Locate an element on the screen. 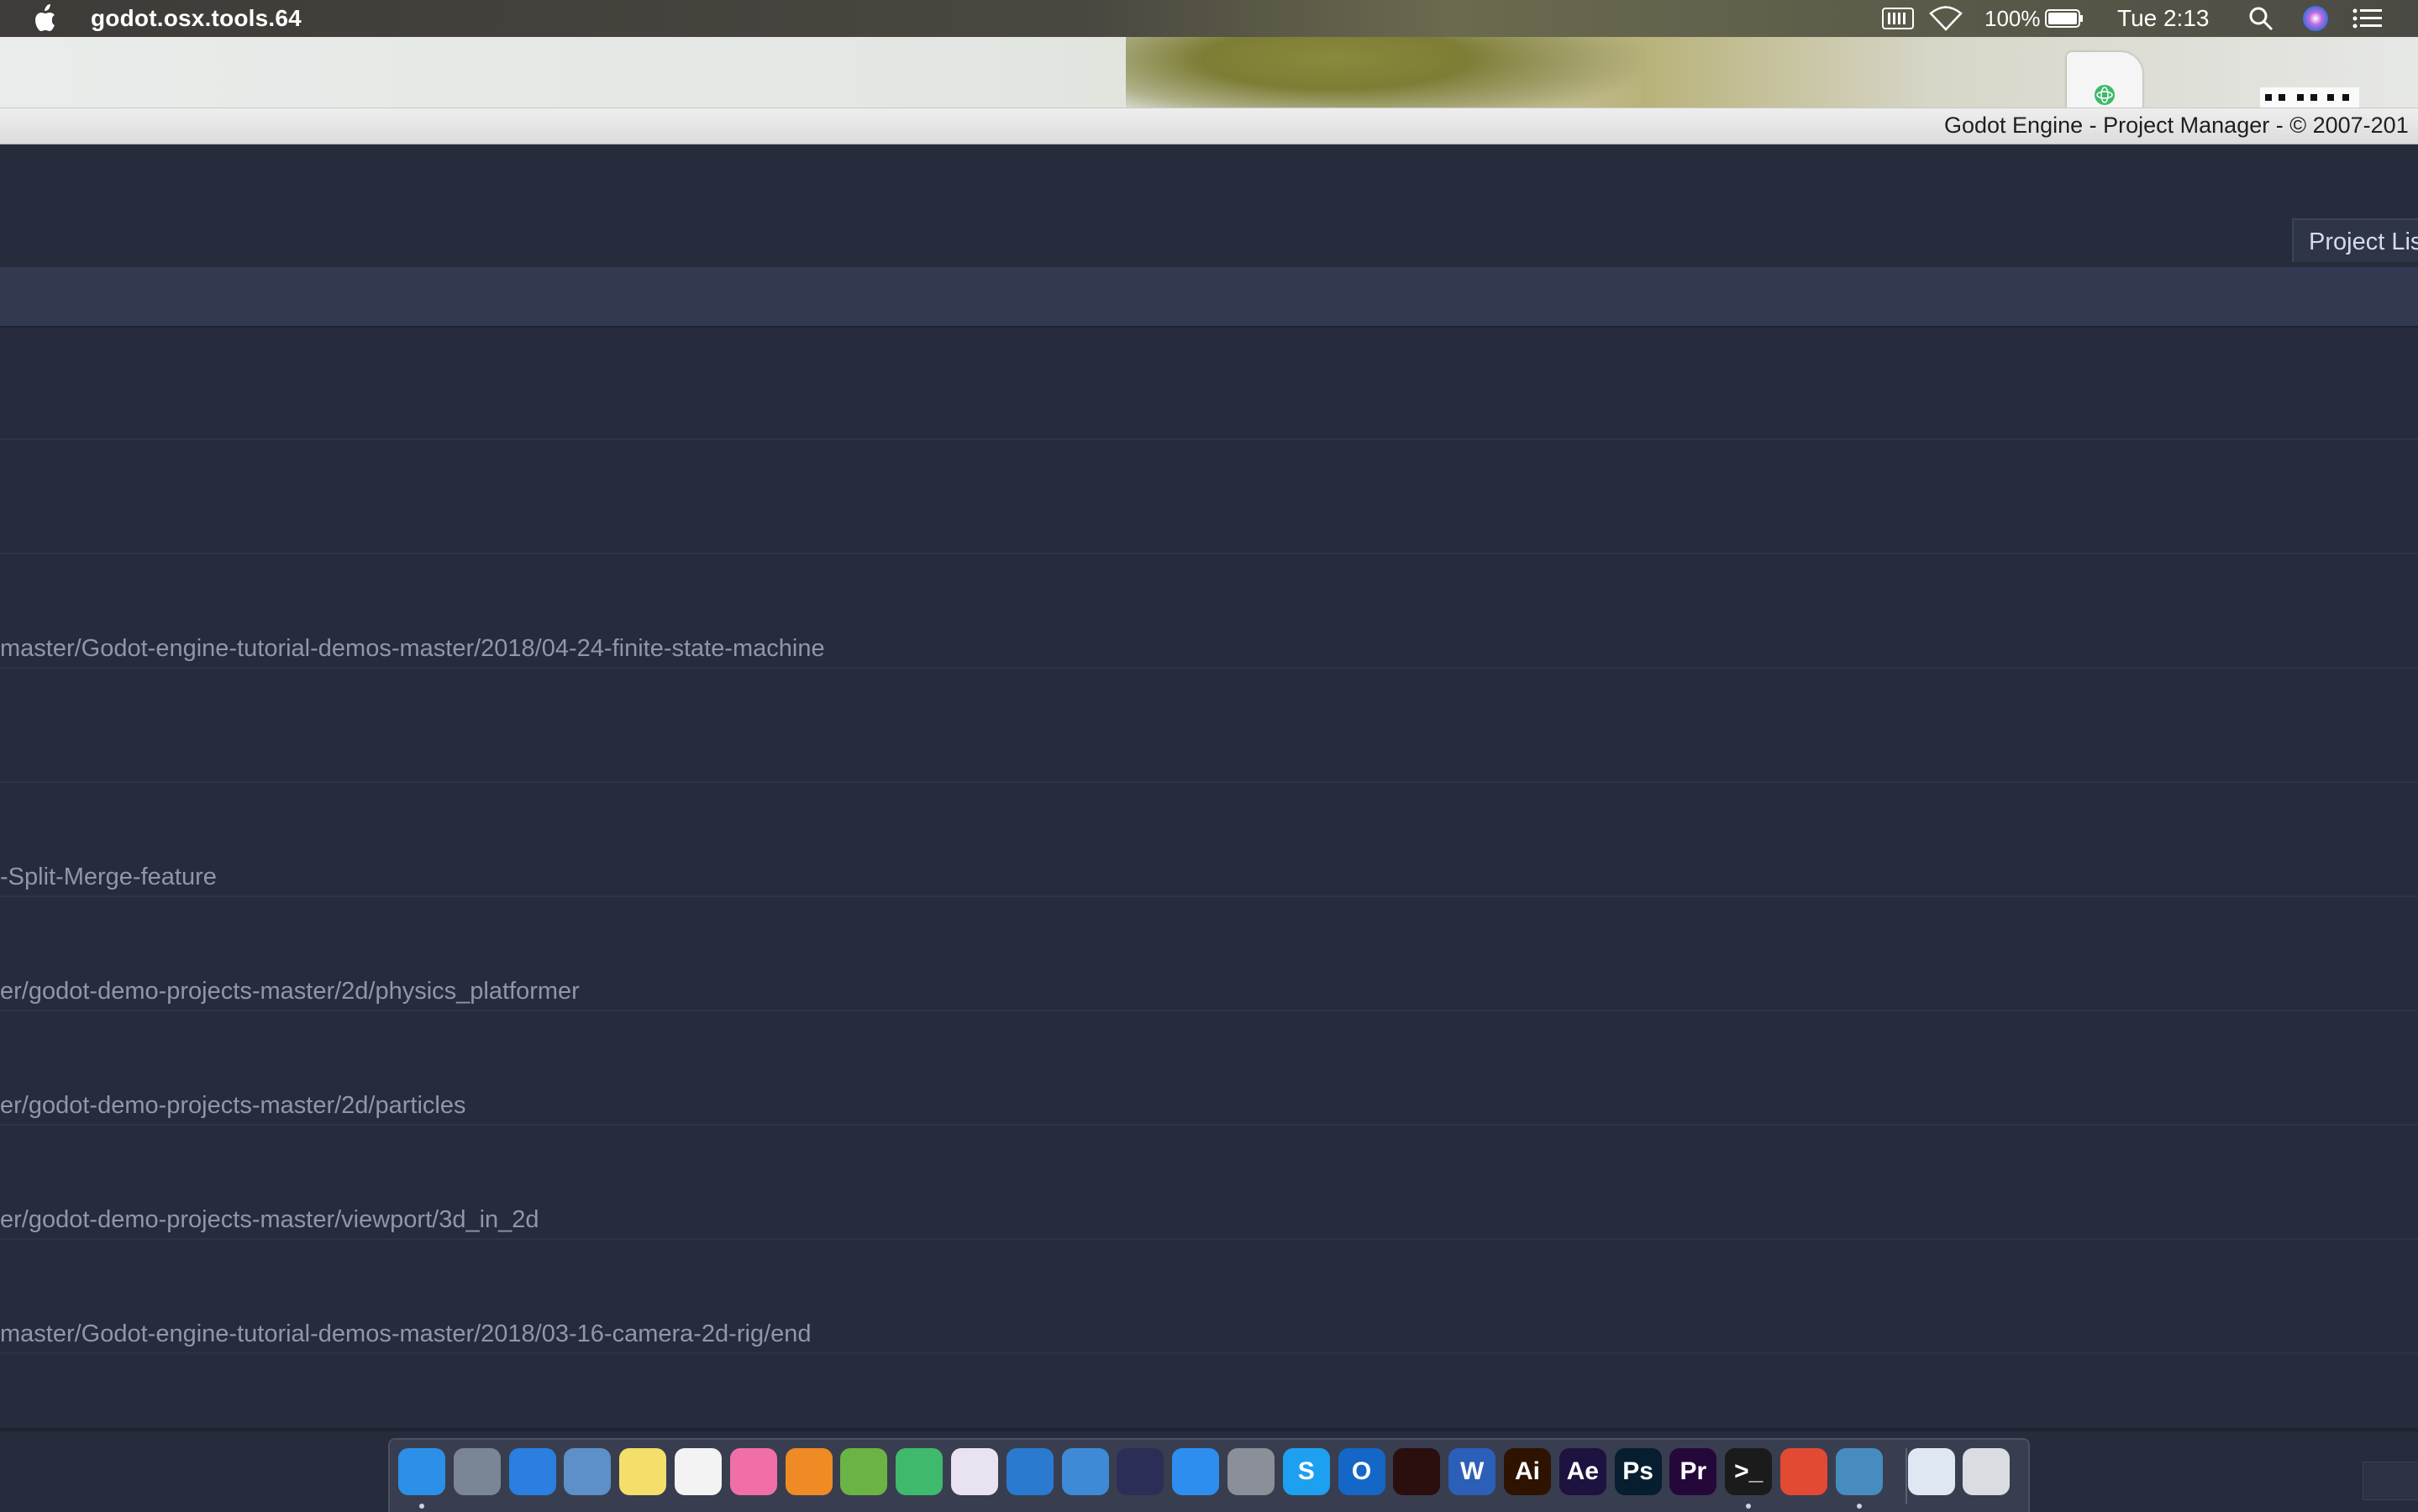 This screenshot has height=1512, width=2418. menu-app-name: godot.osx.tools.64 is located at coordinates (197, 18).